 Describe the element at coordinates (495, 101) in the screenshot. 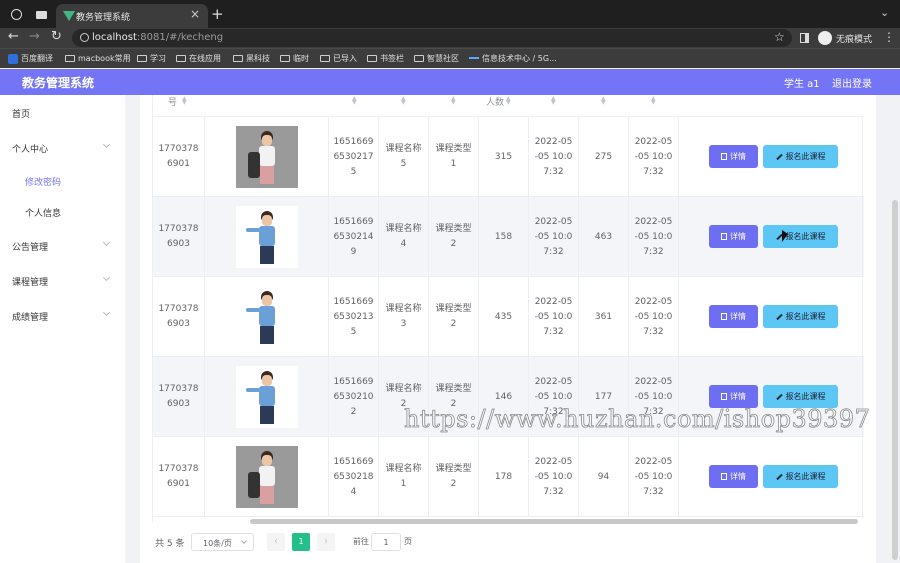

I see `column-header: 人数` at that location.